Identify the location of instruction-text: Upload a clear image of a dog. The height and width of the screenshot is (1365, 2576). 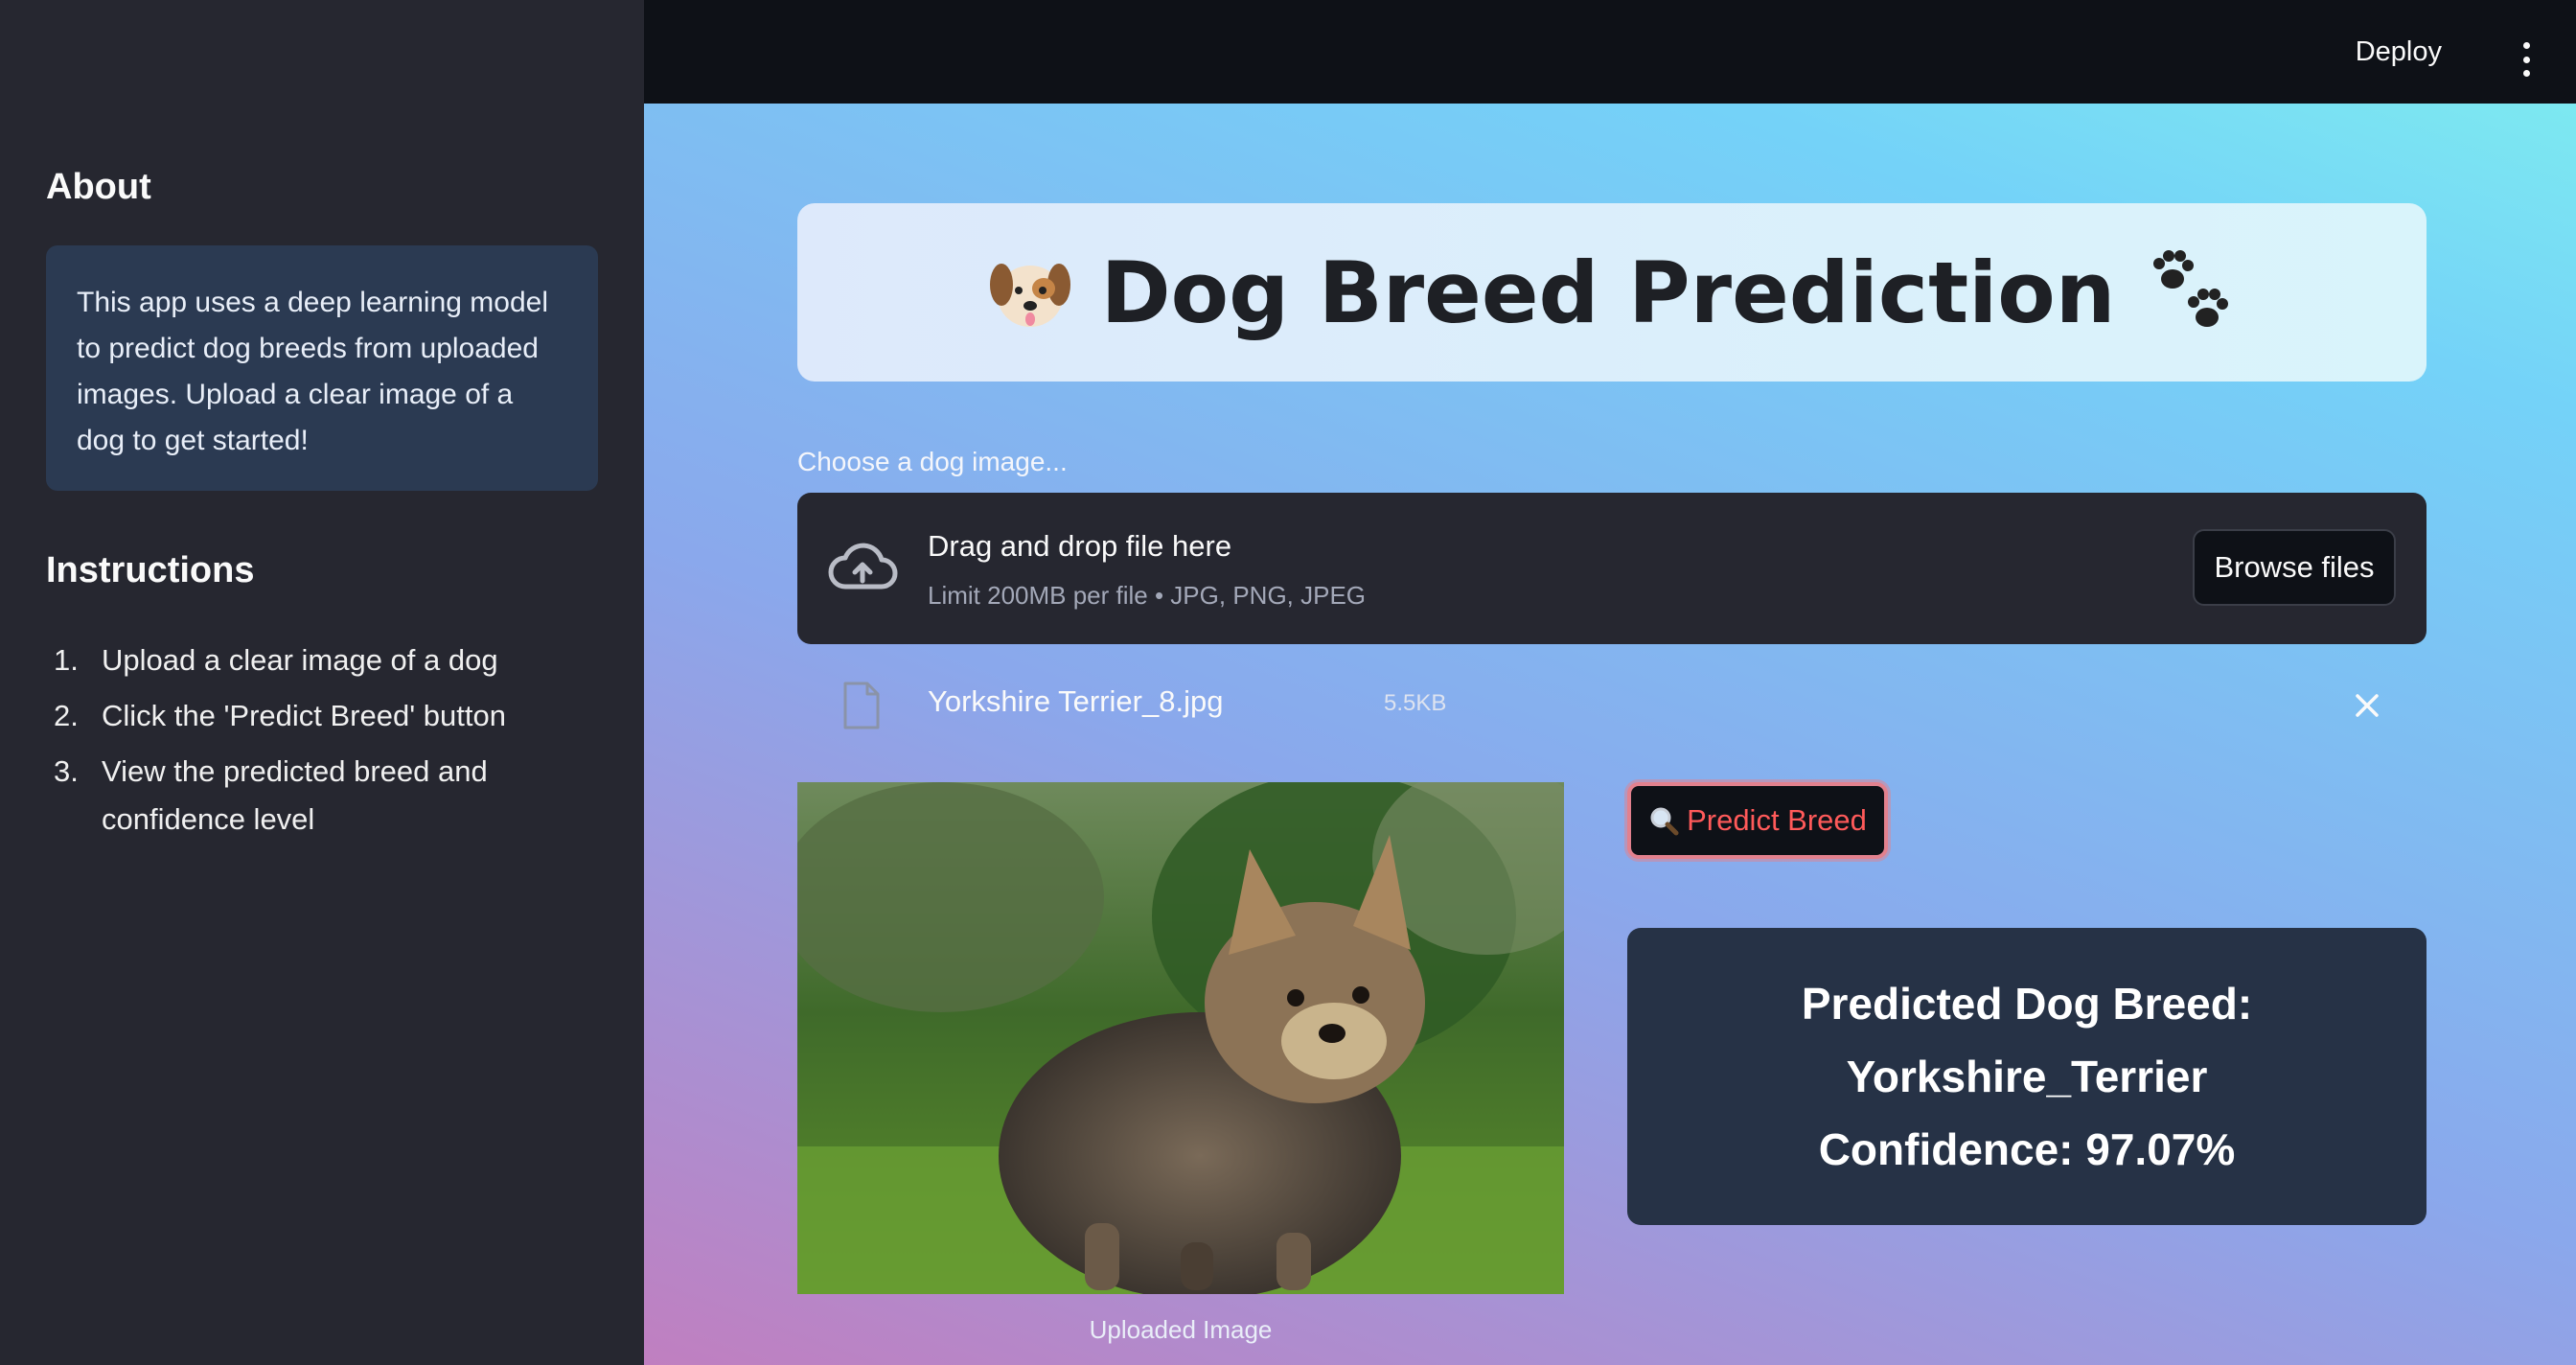
(300, 660).